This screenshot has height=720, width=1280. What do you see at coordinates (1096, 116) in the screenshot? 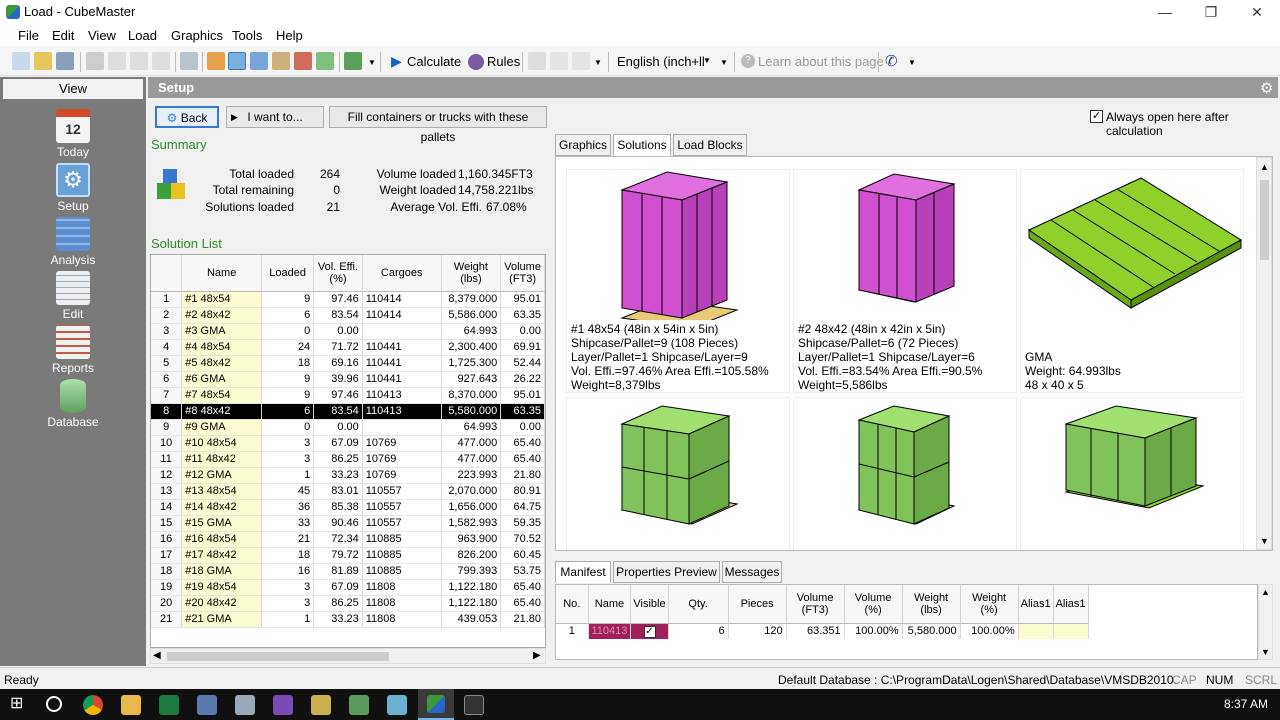
I see `always-open-checkbox: ✓` at bounding box center [1096, 116].